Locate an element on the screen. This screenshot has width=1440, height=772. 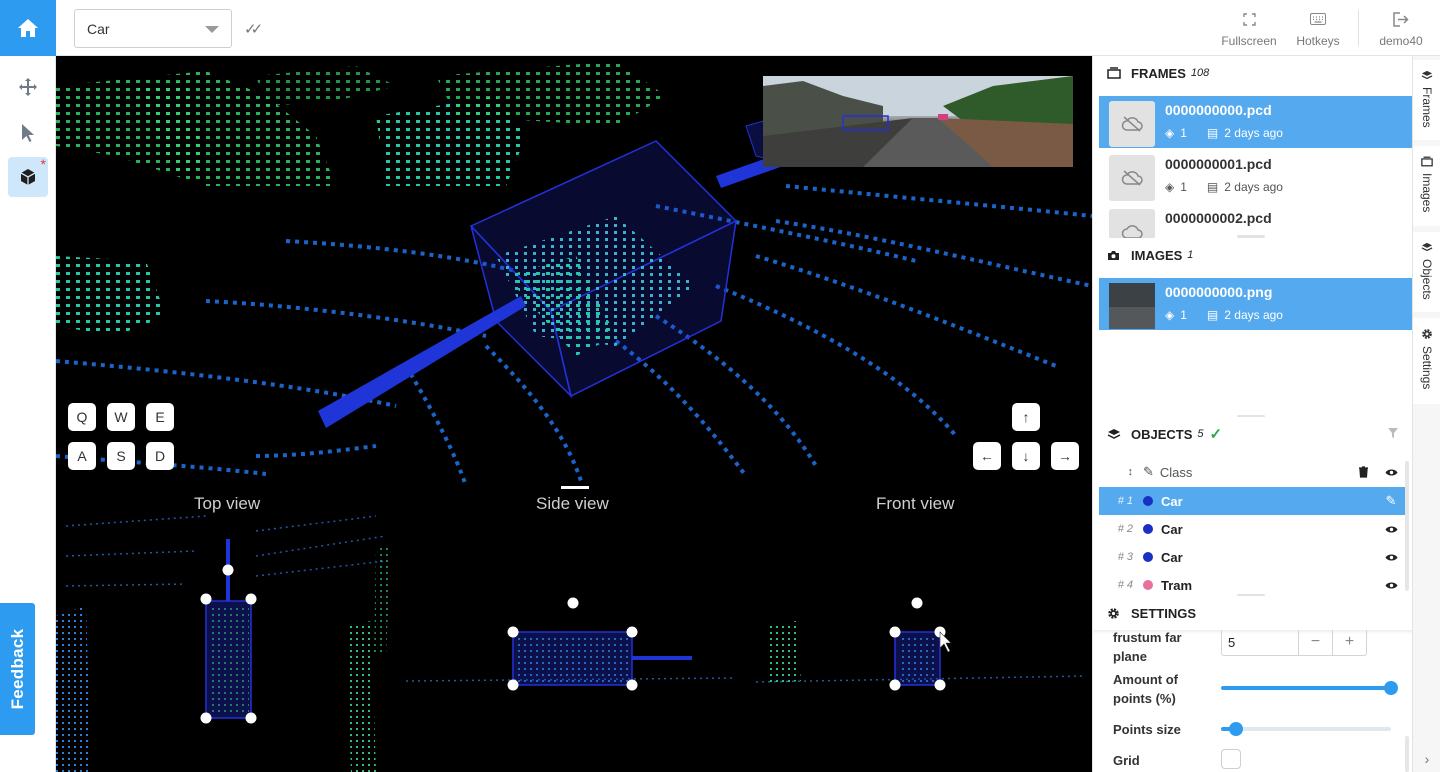
feedback-label: Feedback is located at coordinates (17, 669).